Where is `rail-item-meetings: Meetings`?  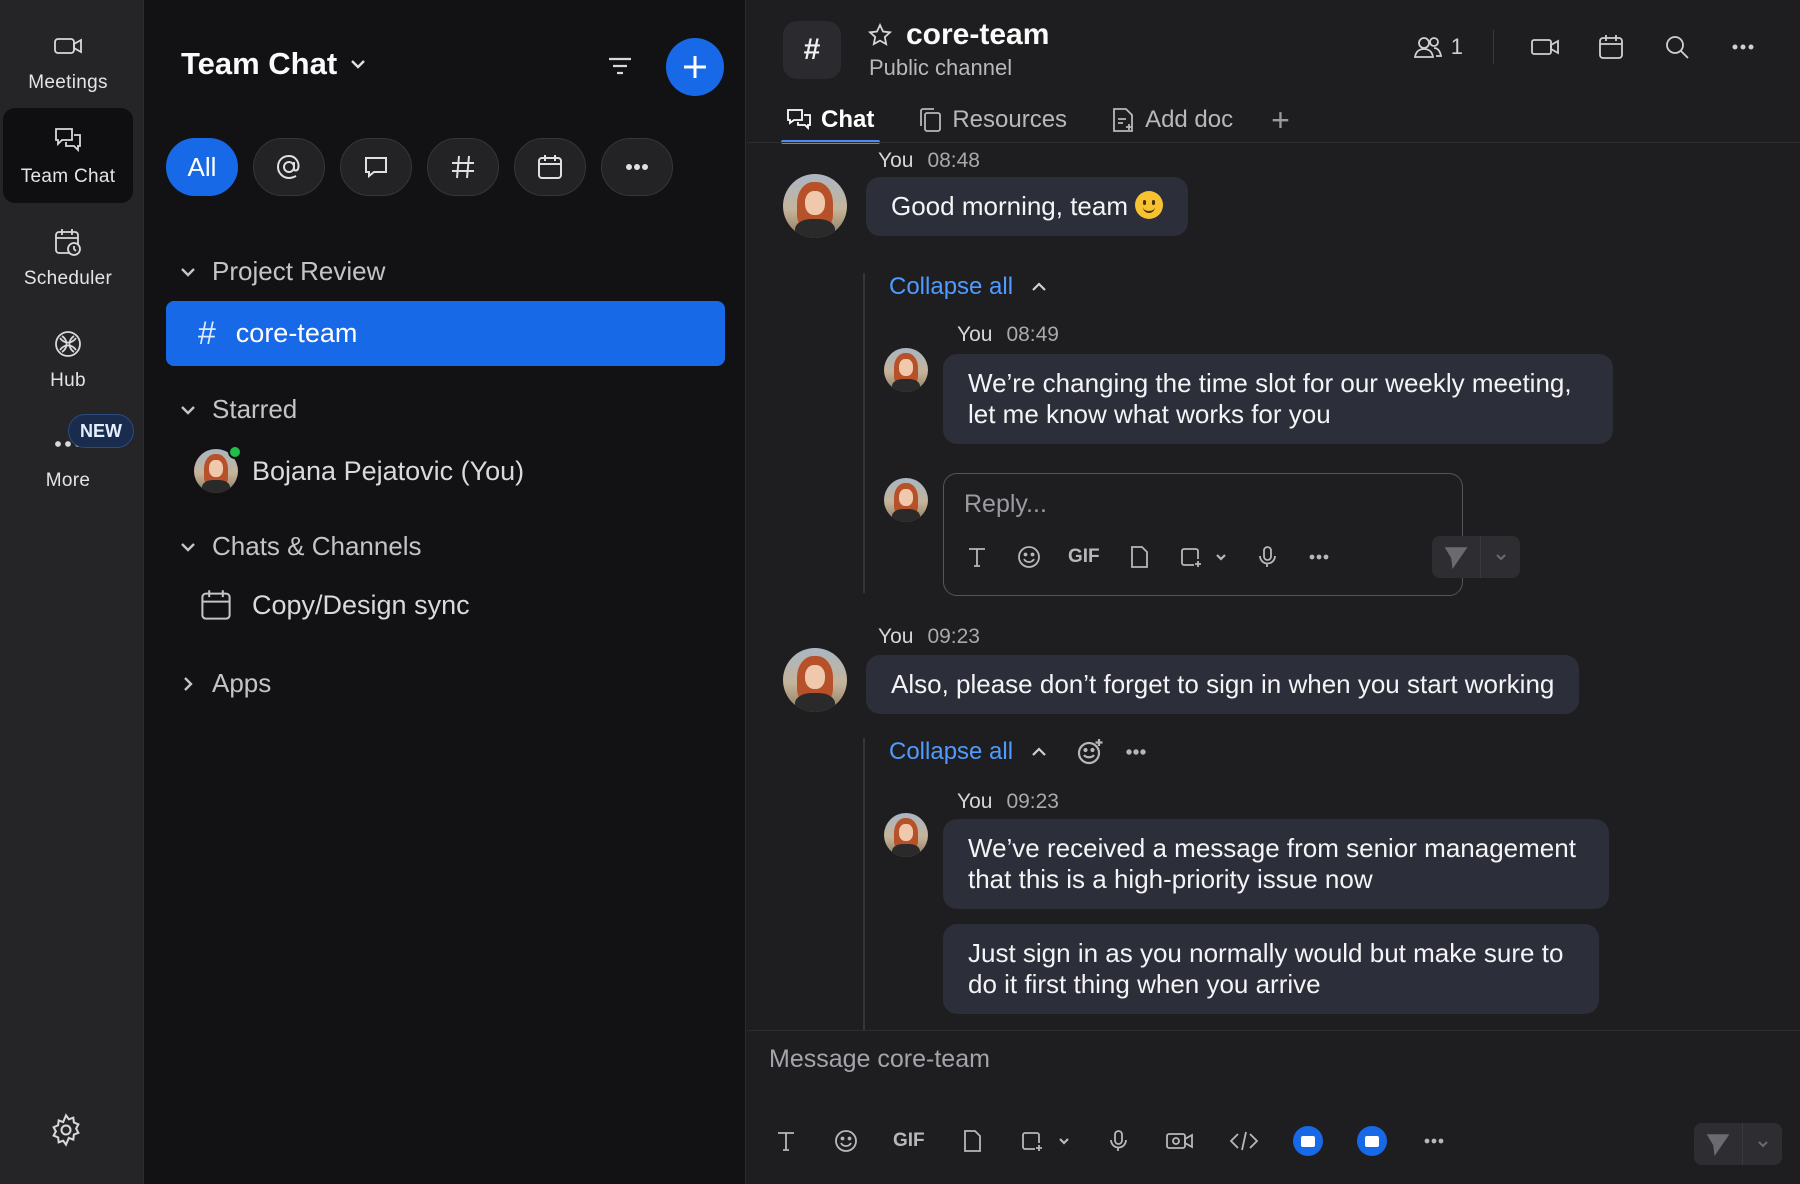
rail-item-meetings: Meetings is located at coordinates (68, 61).